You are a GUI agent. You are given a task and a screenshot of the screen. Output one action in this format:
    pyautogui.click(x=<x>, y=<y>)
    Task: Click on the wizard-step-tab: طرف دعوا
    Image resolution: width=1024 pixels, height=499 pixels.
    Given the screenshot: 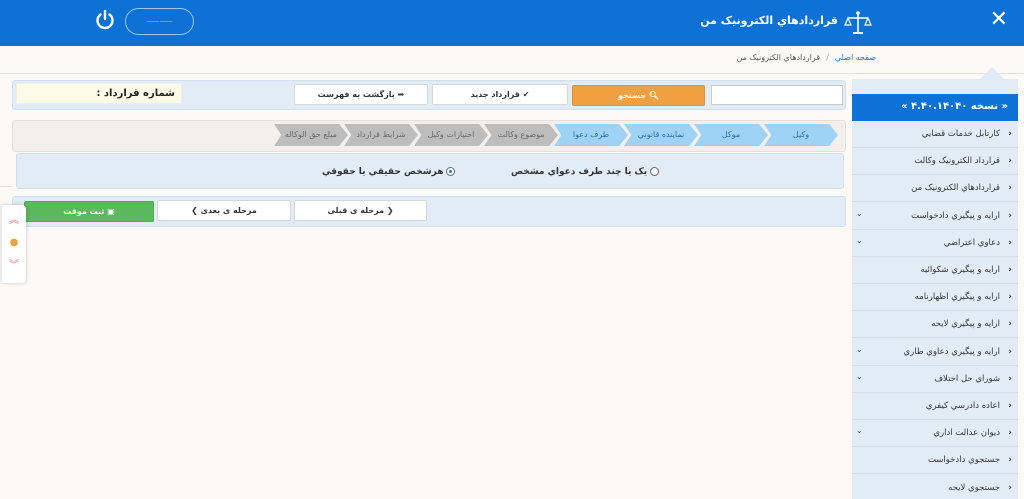 What is the action you would take?
    pyautogui.click(x=591, y=135)
    